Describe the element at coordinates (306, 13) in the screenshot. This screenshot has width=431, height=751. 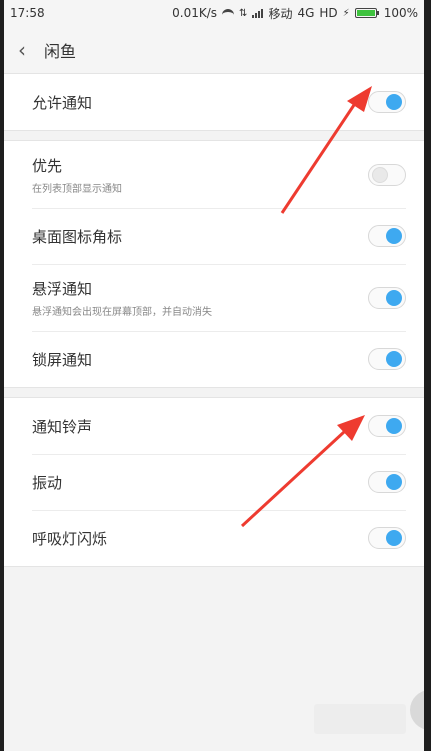
I see `network-type: 4G` at that location.